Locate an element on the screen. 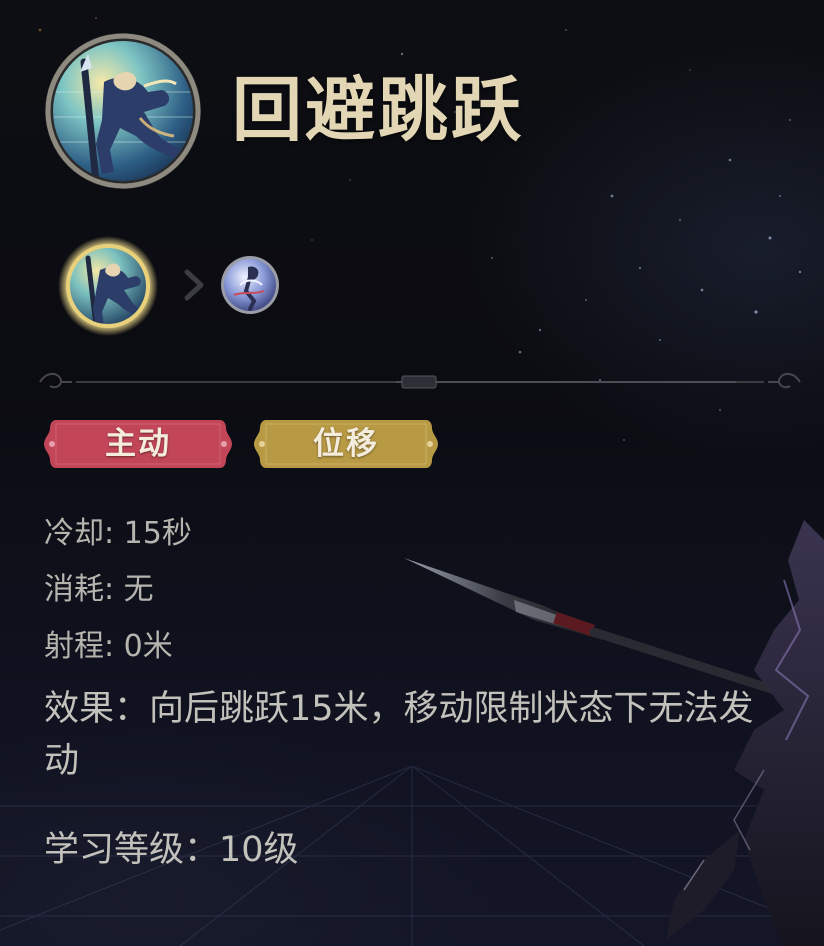 The height and width of the screenshot is (946, 824). cost-stat: 消耗: 无 is located at coordinates (99, 589).